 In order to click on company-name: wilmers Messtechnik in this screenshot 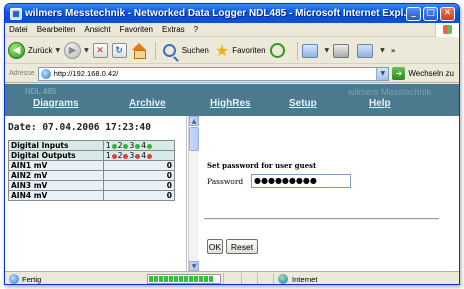, I will do `click(389, 92)`.